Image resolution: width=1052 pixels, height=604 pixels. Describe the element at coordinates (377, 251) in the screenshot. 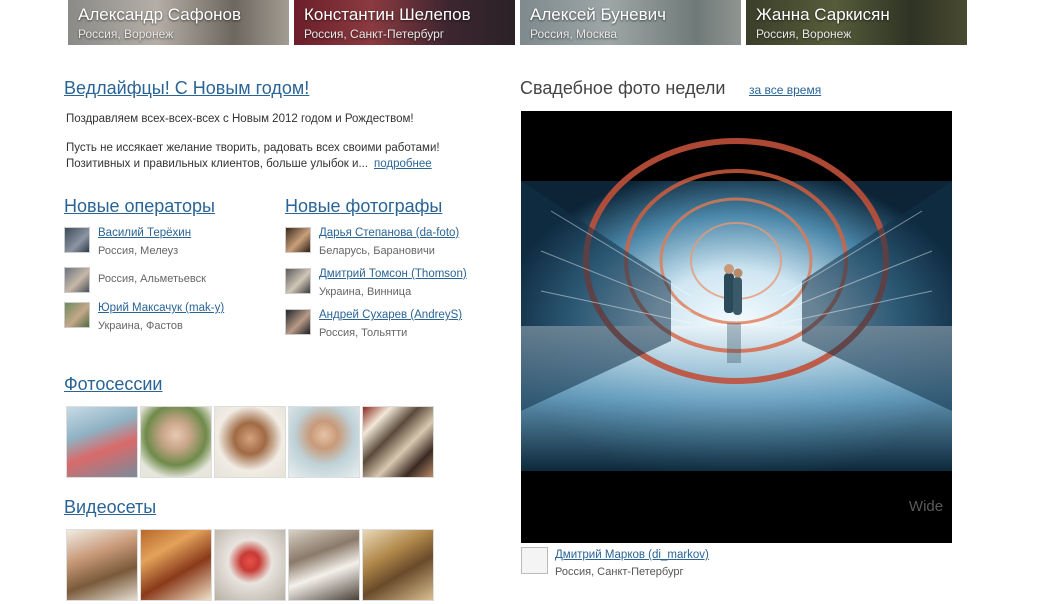

I see `photographer-location: Беларусь, Барановичи` at that location.